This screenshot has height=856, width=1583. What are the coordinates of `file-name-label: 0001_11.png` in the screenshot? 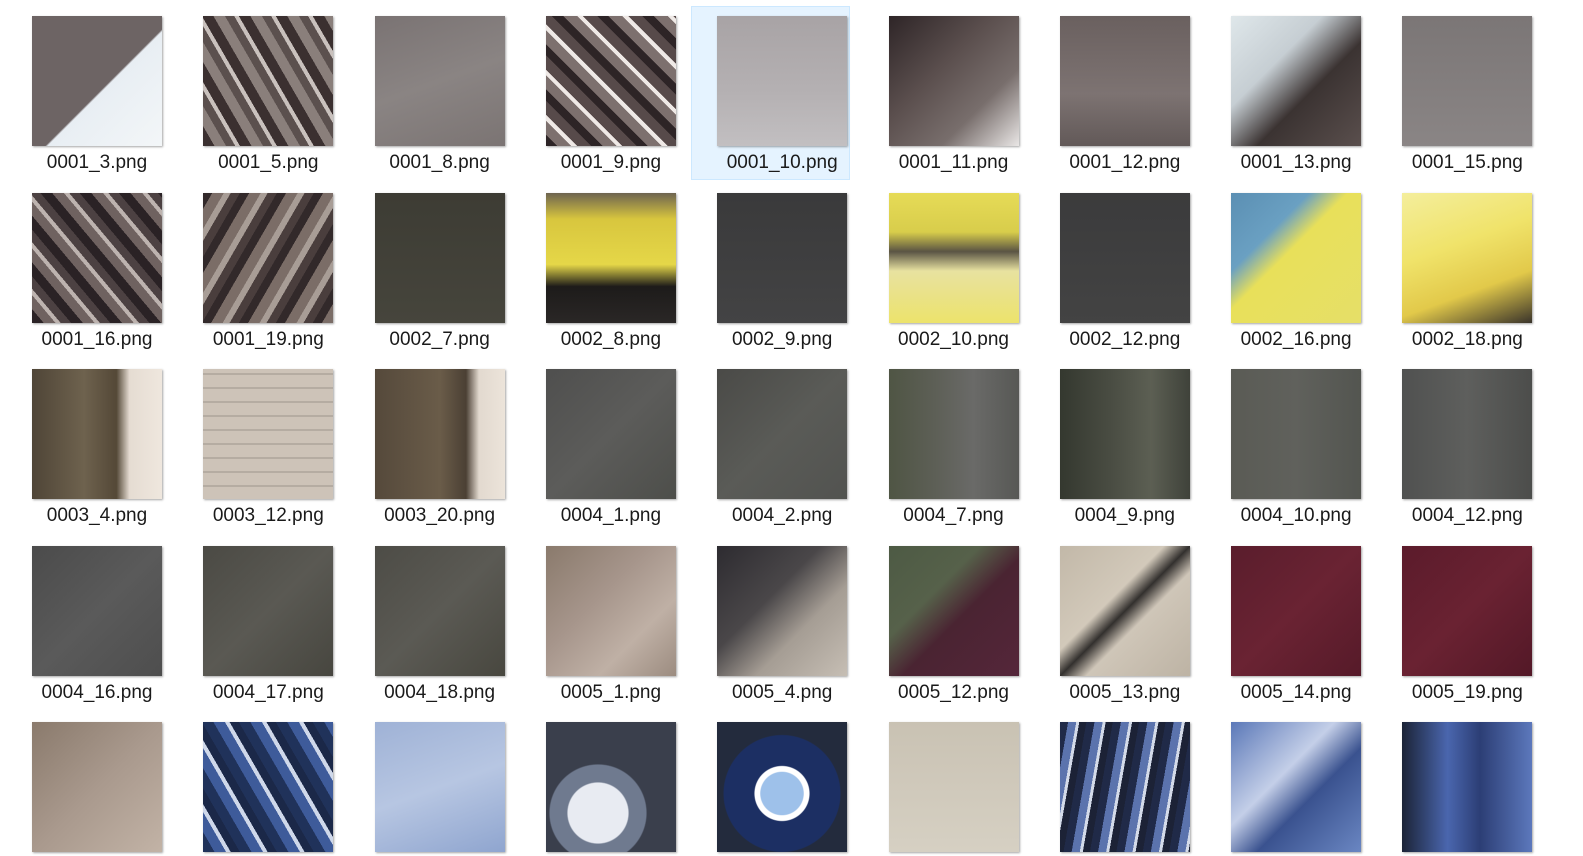 It's located at (953, 162).